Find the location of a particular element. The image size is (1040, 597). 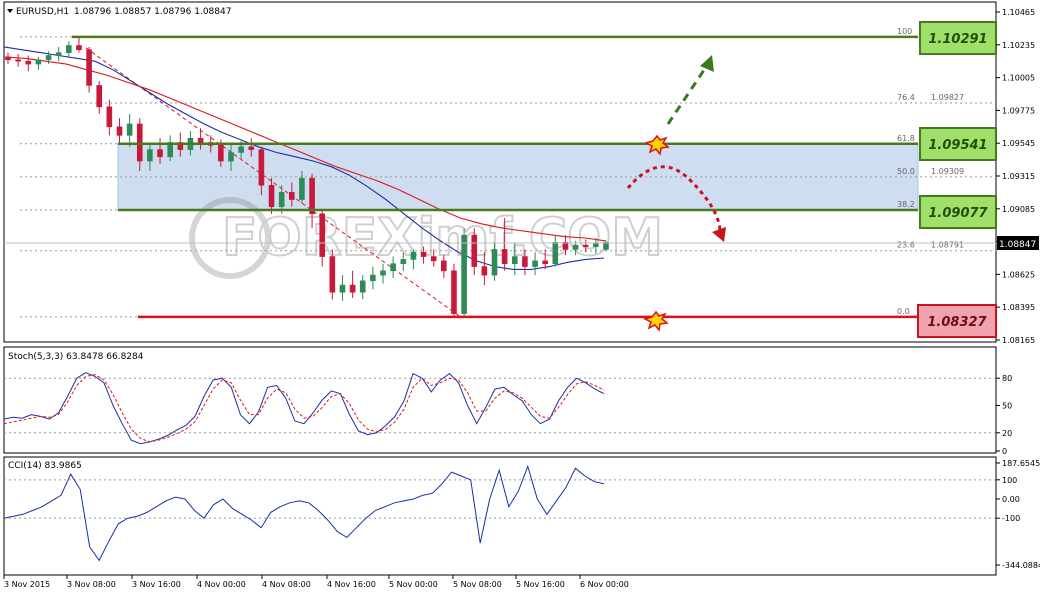

time-tick-label: 3 Nov 08:00 is located at coordinates (91, 584).